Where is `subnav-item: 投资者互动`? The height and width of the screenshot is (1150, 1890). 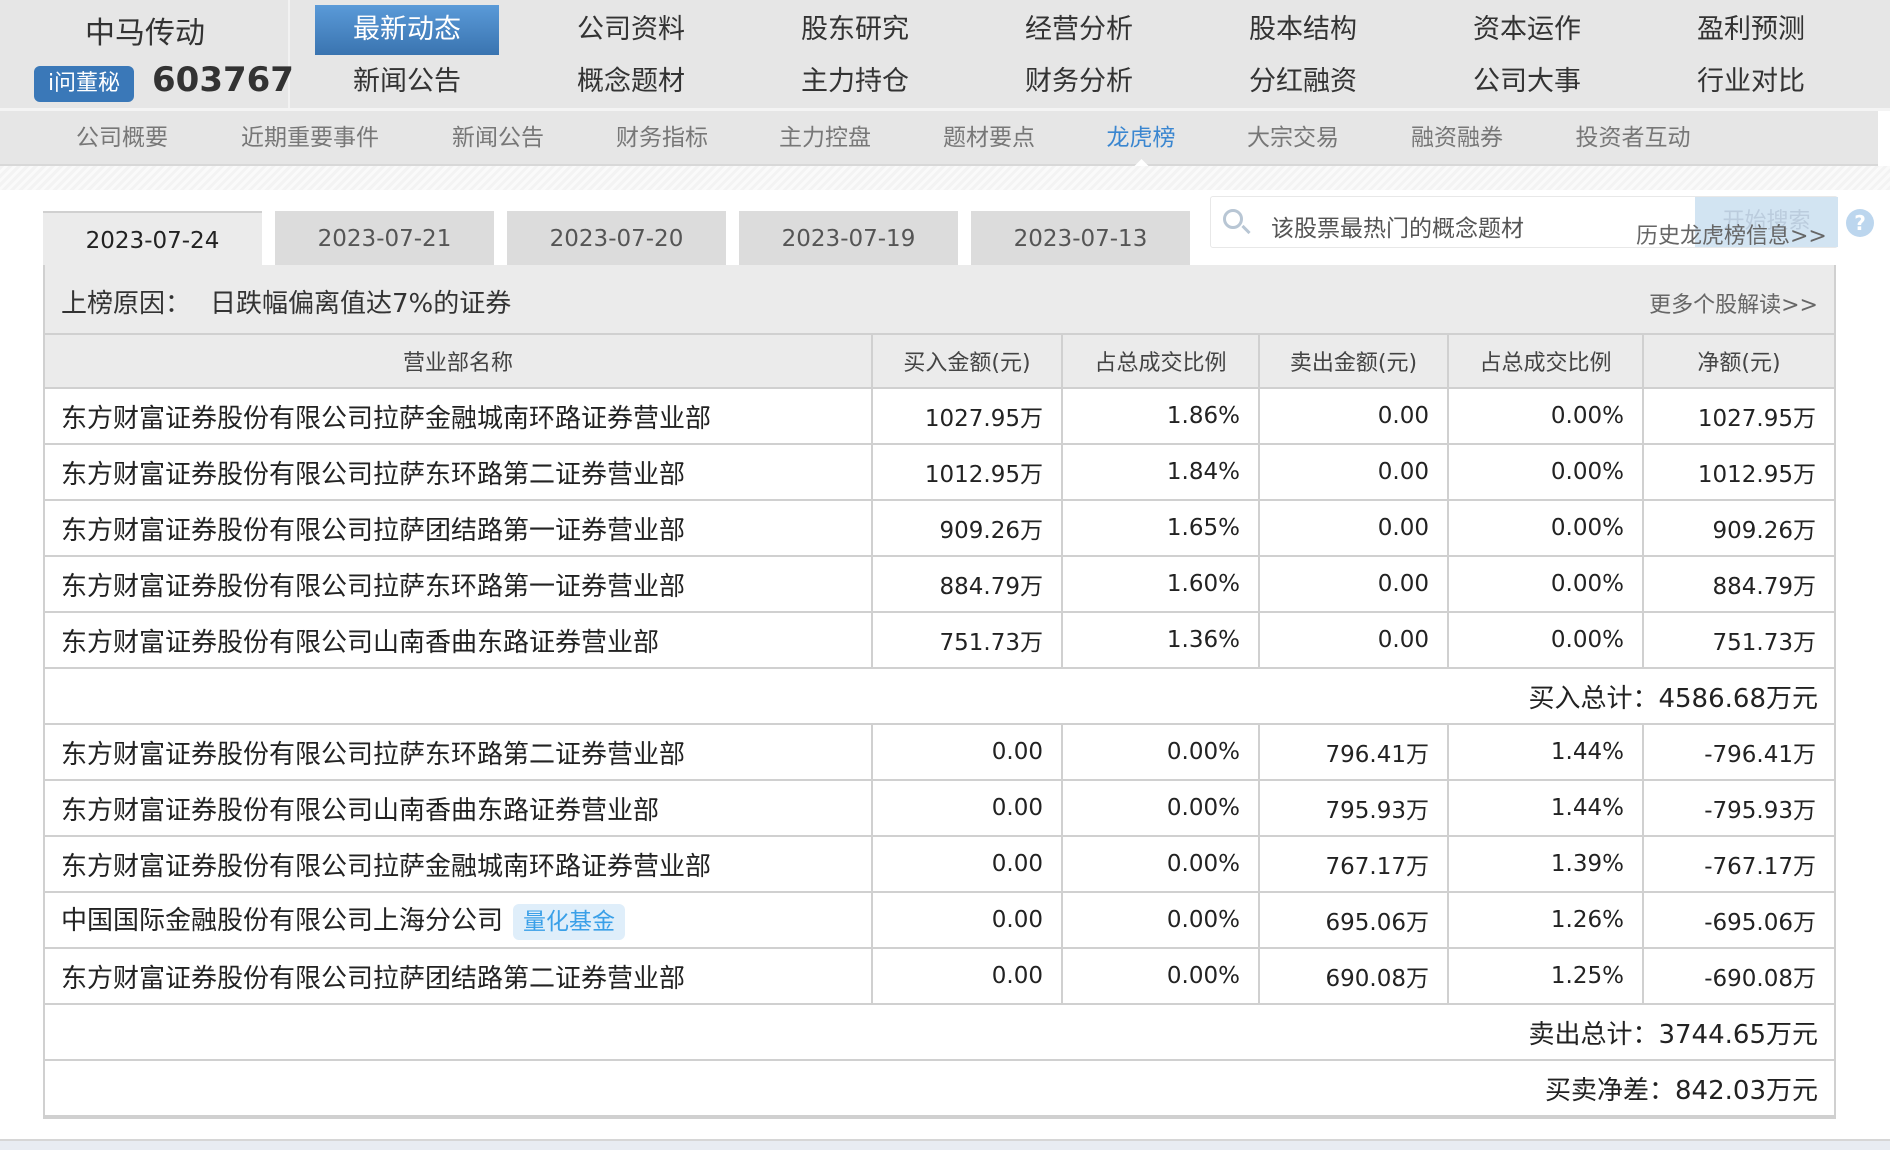 subnav-item: 投资者互动 is located at coordinates (1633, 138).